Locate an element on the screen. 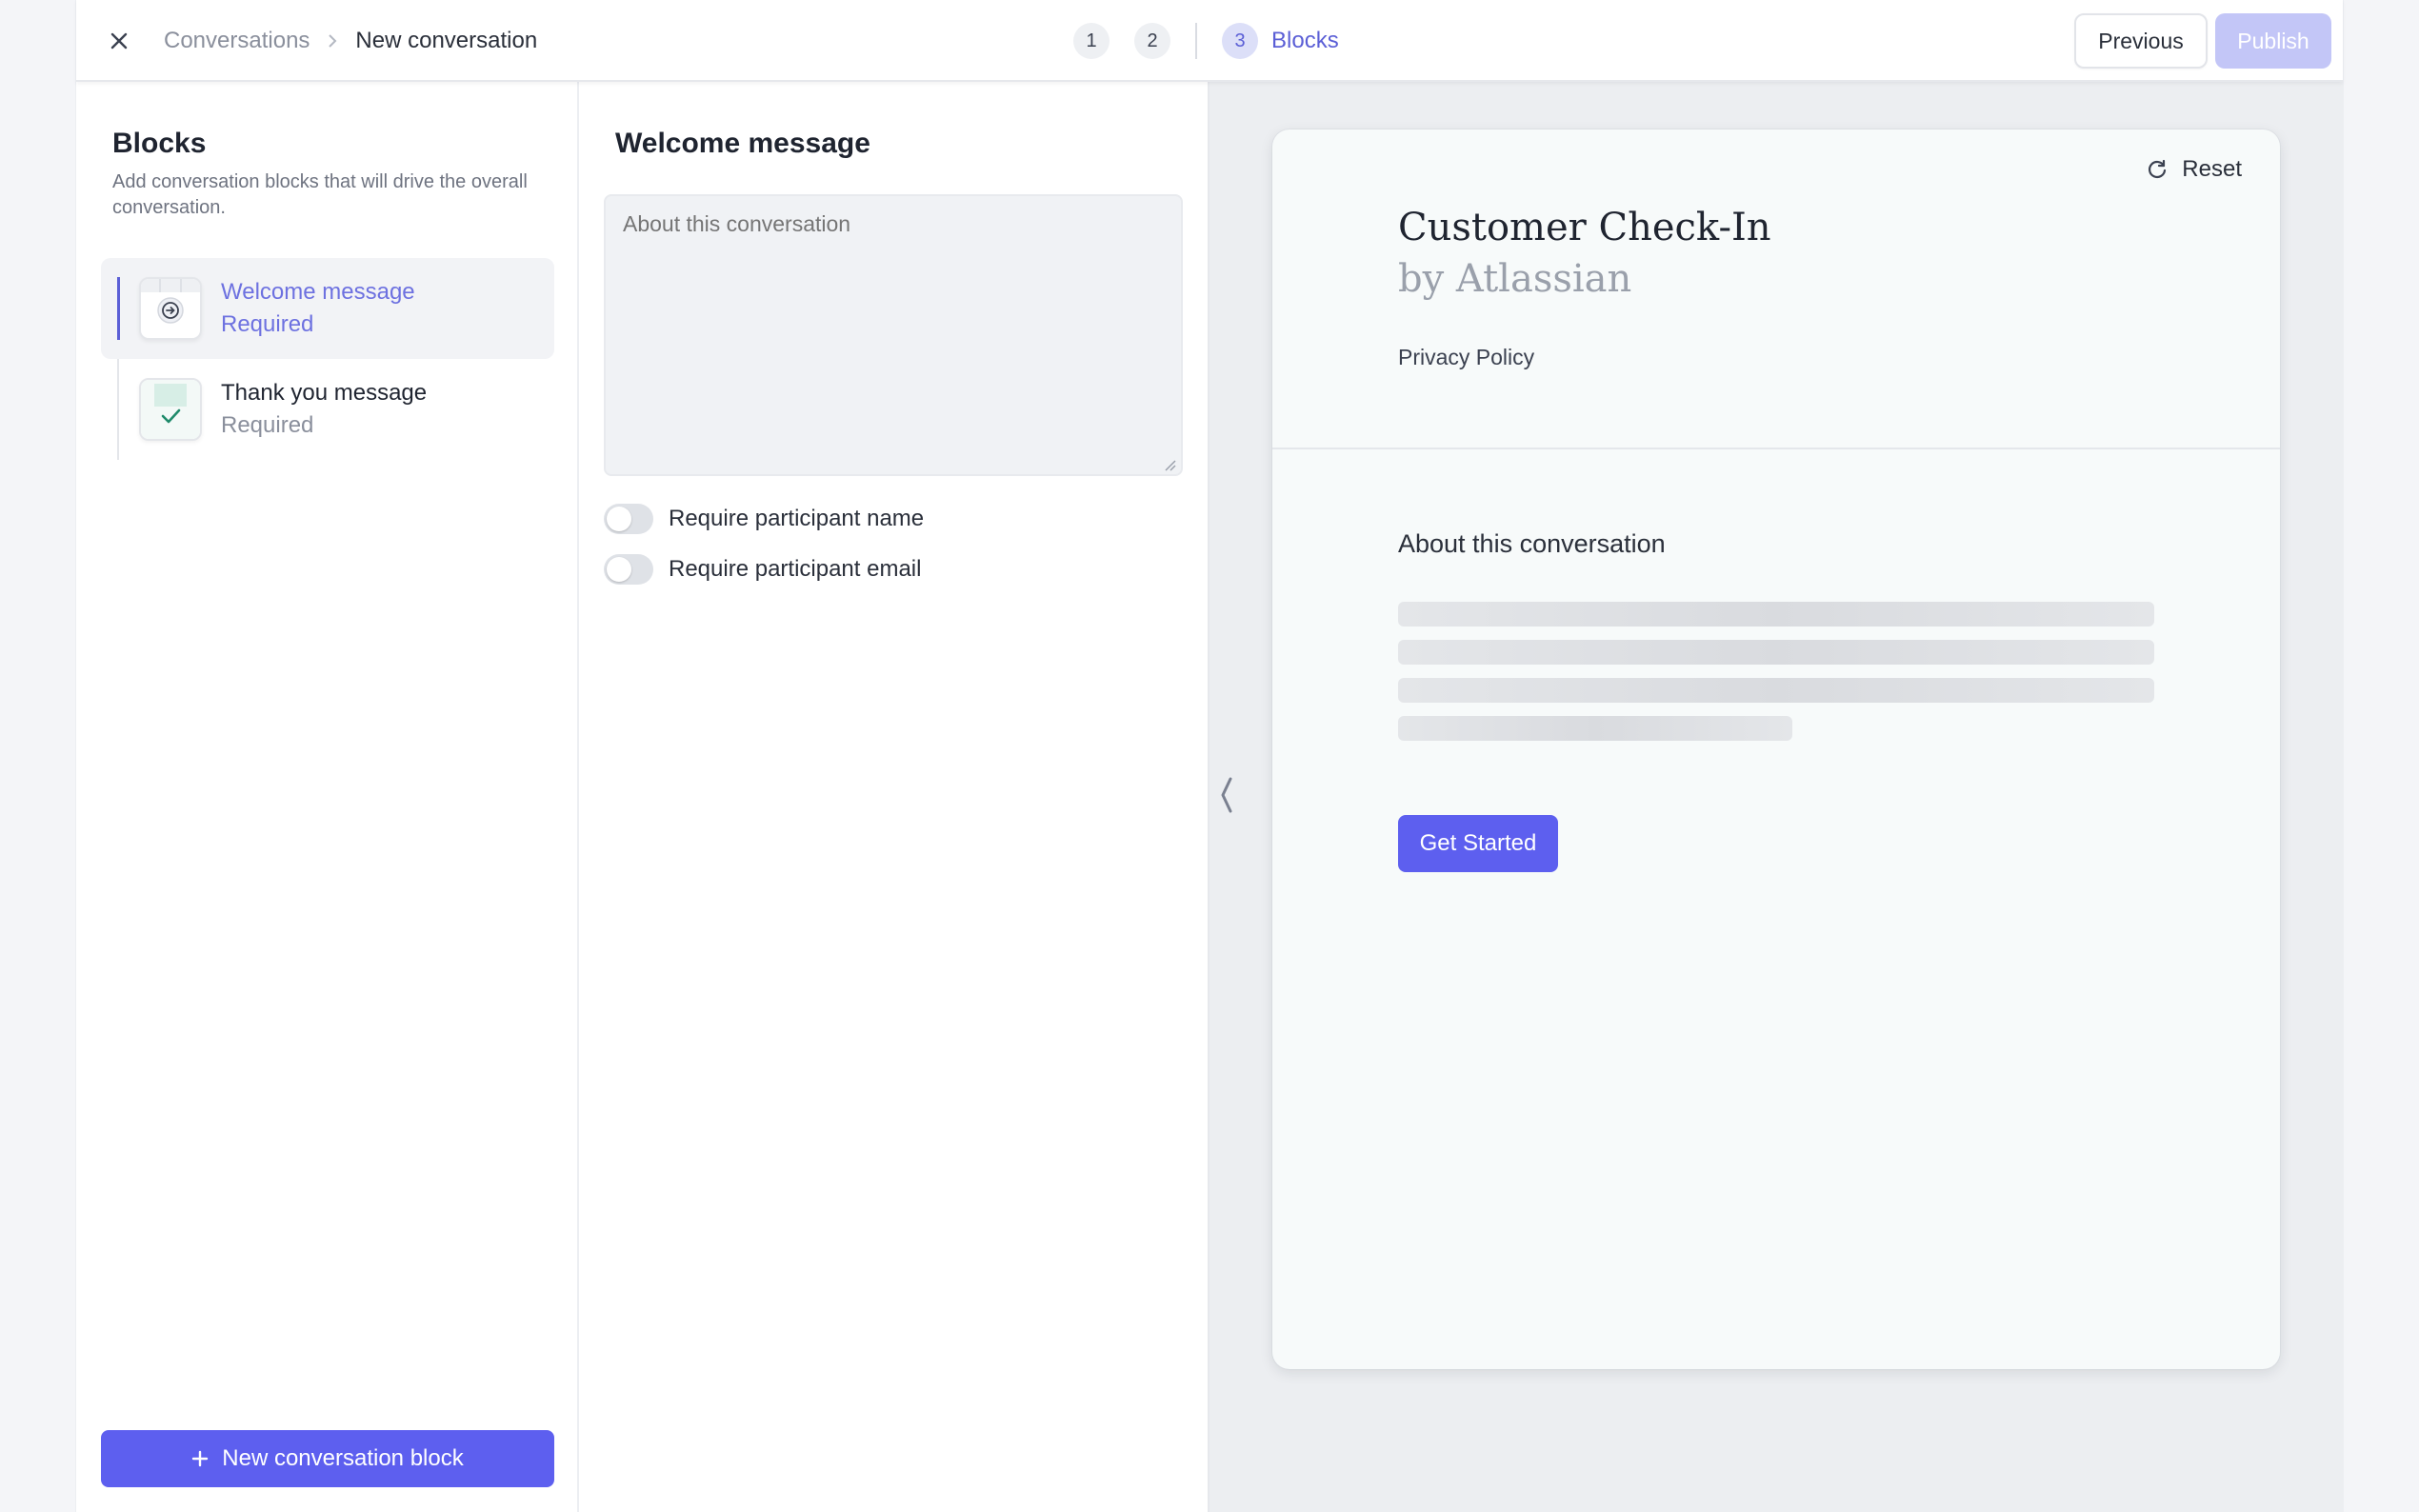 The height and width of the screenshot is (1512, 2419). require-email-row: Require participant email is located at coordinates (762, 569).